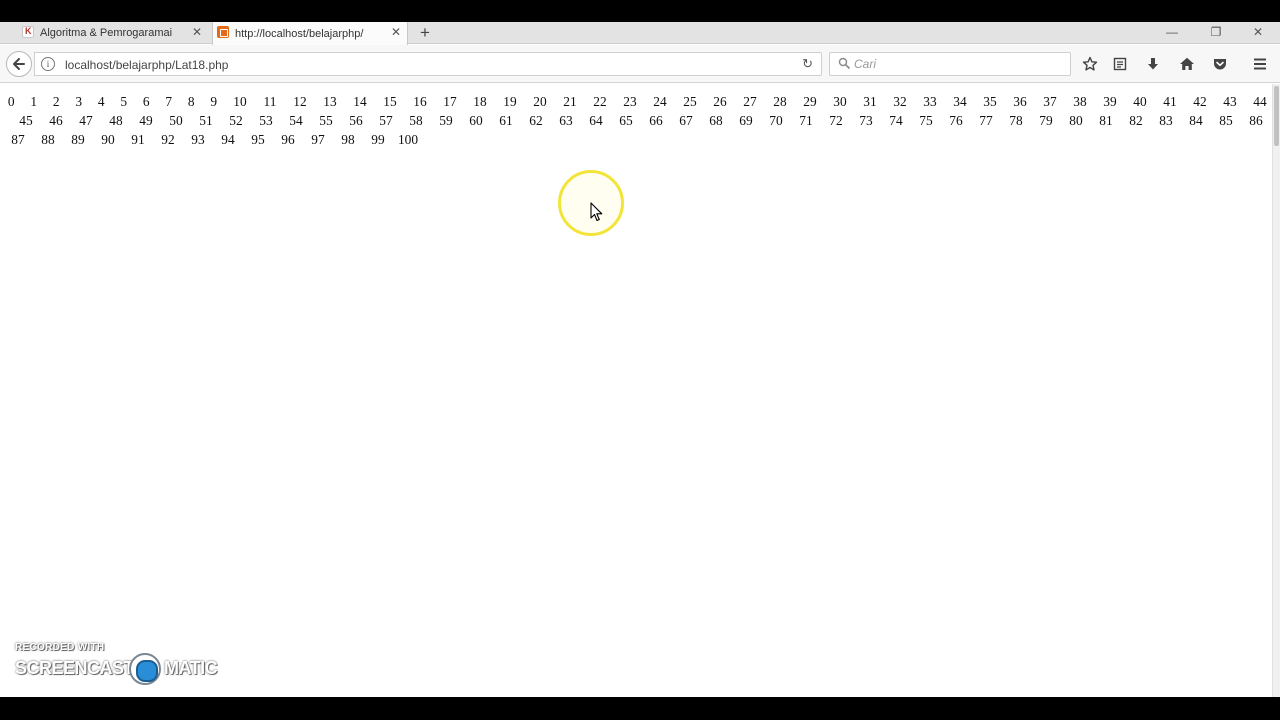 Image resolution: width=1280 pixels, height=720 pixels. Describe the element at coordinates (656, 120) in the screenshot. I see `number-item: 66` at that location.